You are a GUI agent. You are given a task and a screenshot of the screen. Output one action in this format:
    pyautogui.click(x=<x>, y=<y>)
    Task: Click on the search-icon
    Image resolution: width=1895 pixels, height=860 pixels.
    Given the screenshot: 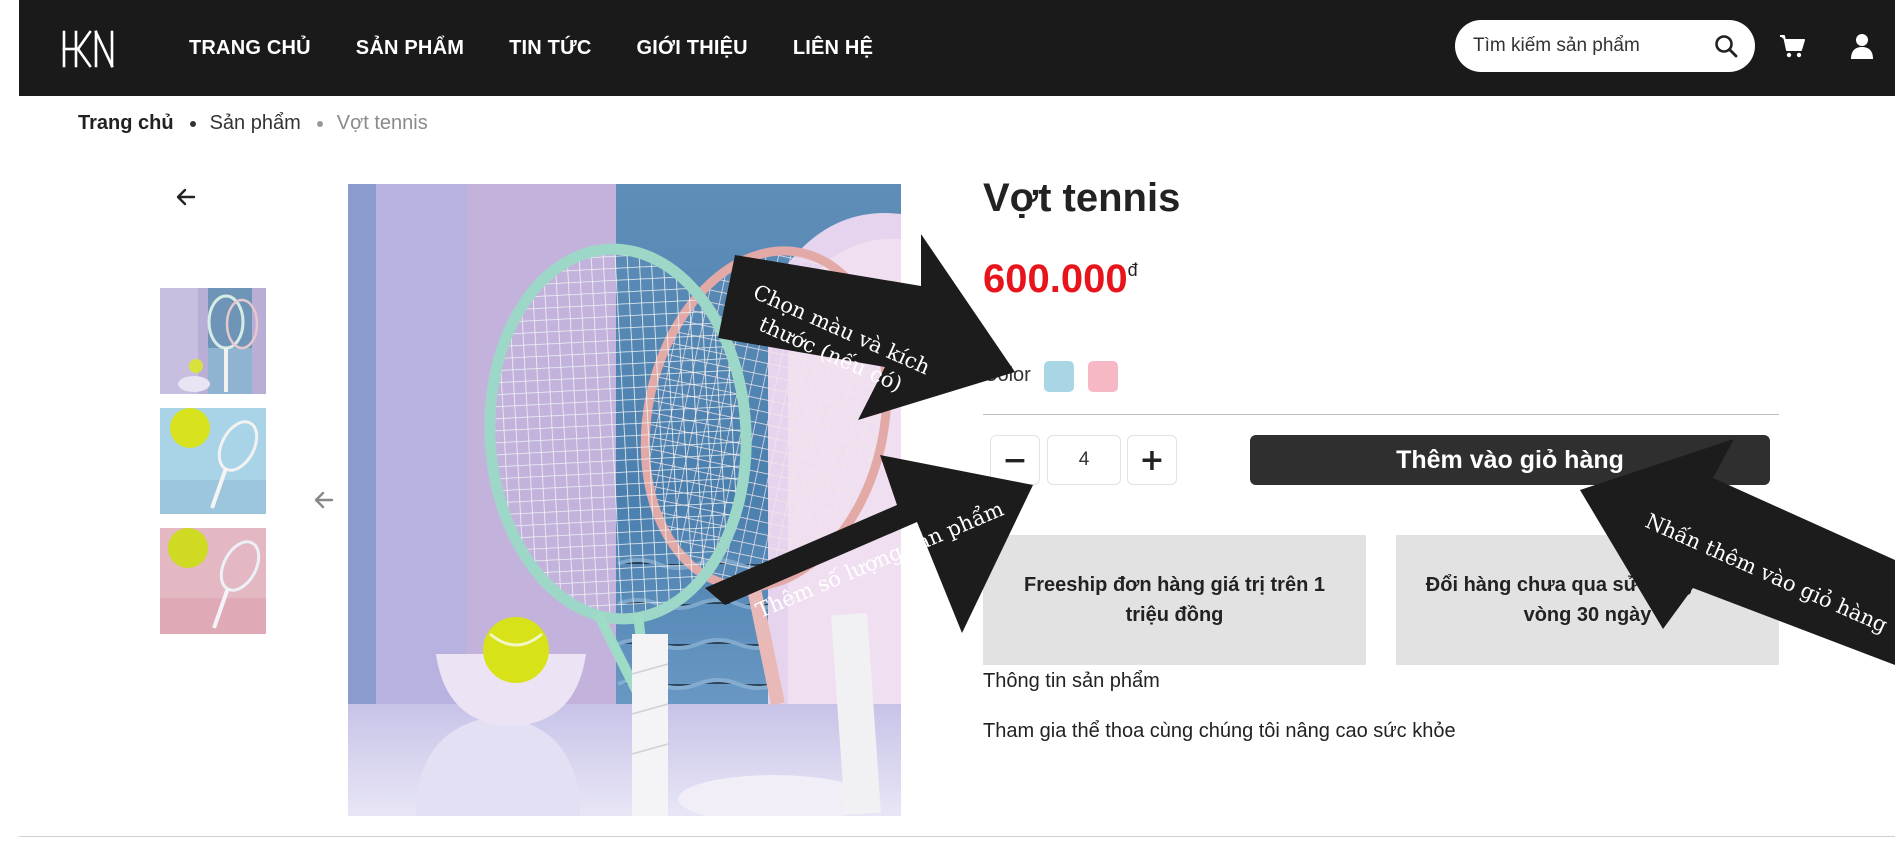 What is the action you would take?
    pyautogui.click(x=1726, y=46)
    